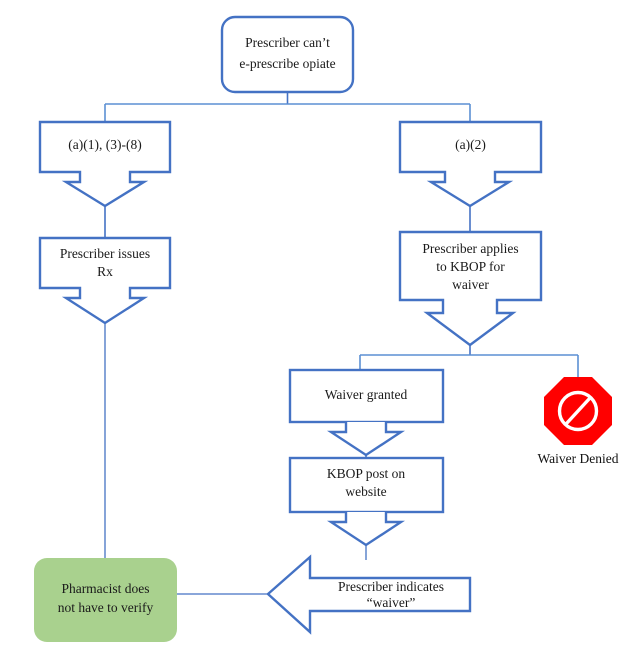 The image size is (640, 663). What do you see at coordinates (287, 63) in the screenshot?
I see `node-label-line2: e-prescribe opiate` at bounding box center [287, 63].